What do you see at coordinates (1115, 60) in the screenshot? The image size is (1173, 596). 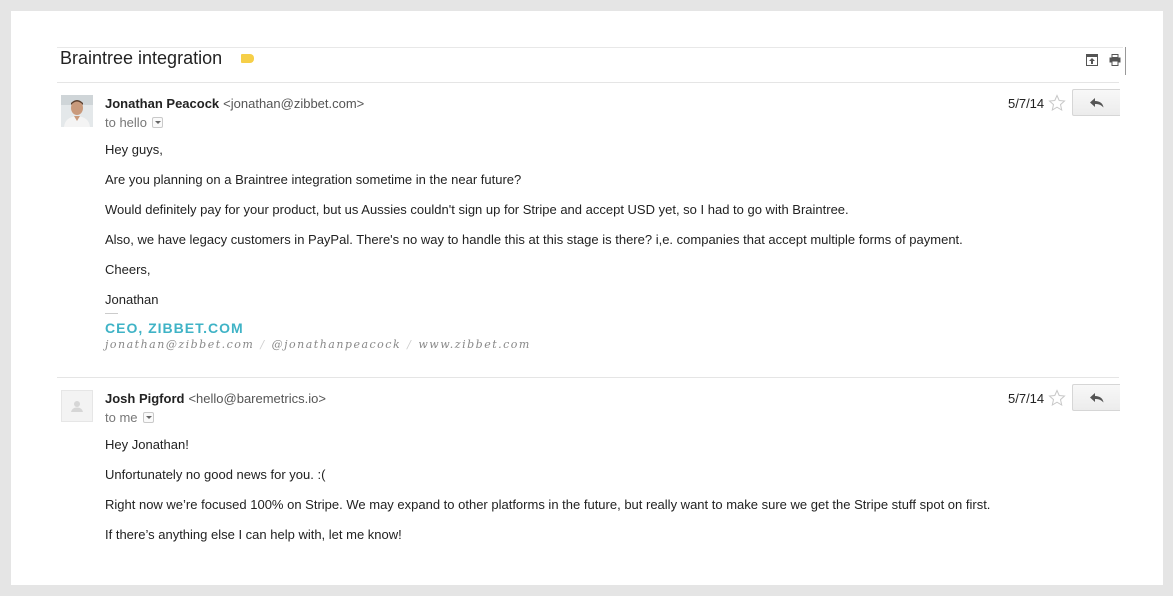 I see `print-icon` at bounding box center [1115, 60].